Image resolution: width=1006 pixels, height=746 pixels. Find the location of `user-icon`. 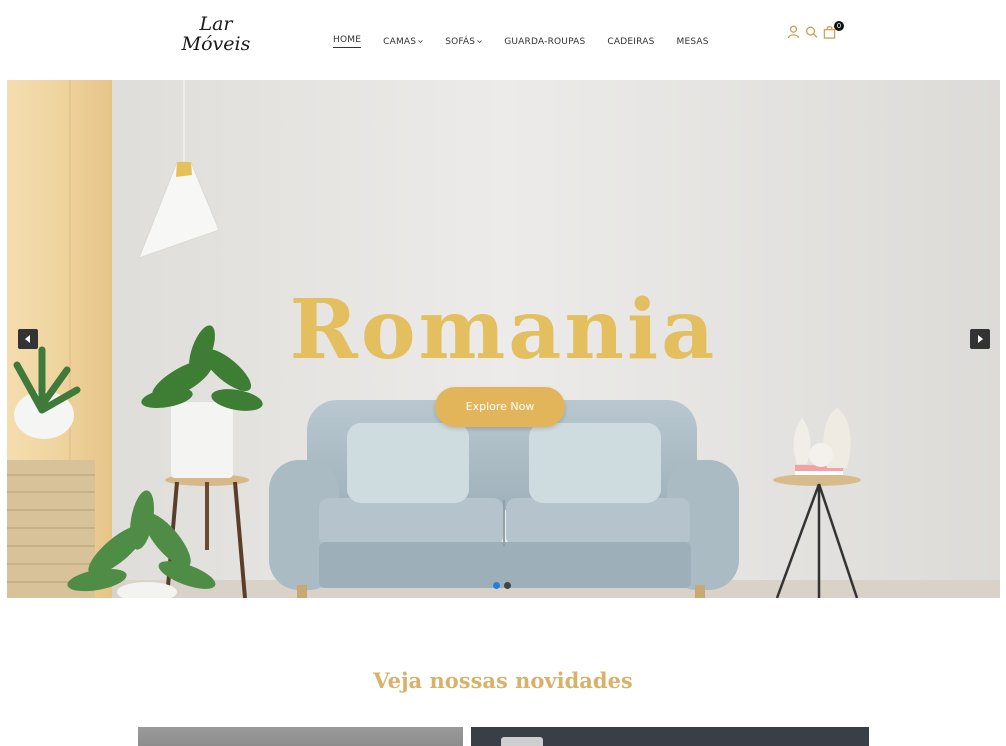

user-icon is located at coordinates (793, 32).